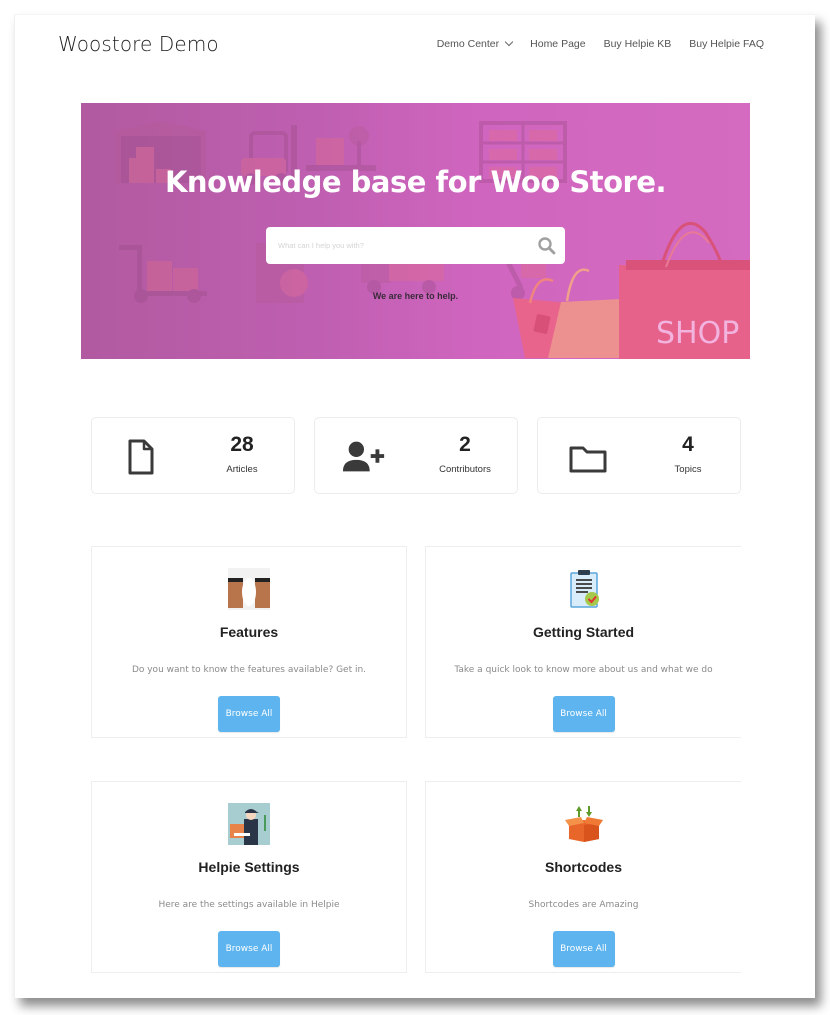 This screenshot has height=1015, width=830. I want to click on nav-item-label: Home Page, so click(558, 44).